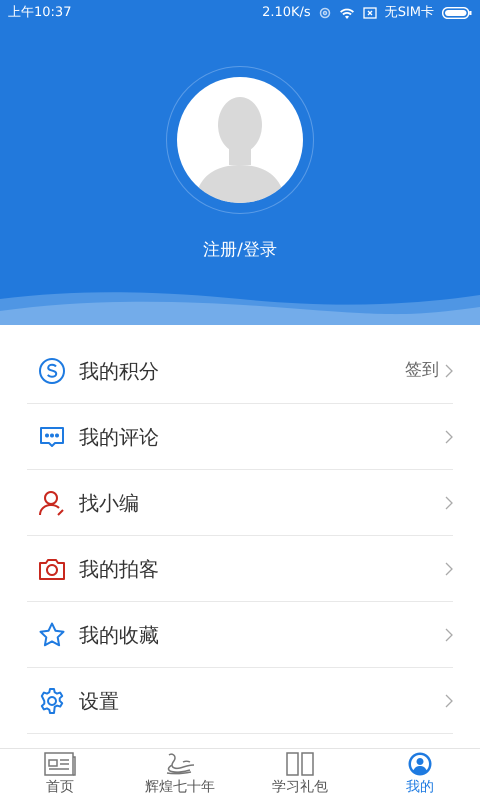  What do you see at coordinates (286, 13) in the screenshot?
I see `network-speed: 2.10K/s` at bounding box center [286, 13].